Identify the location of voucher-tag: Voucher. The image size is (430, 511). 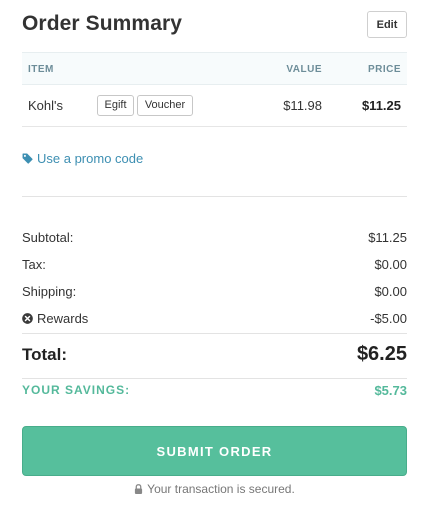
(165, 105).